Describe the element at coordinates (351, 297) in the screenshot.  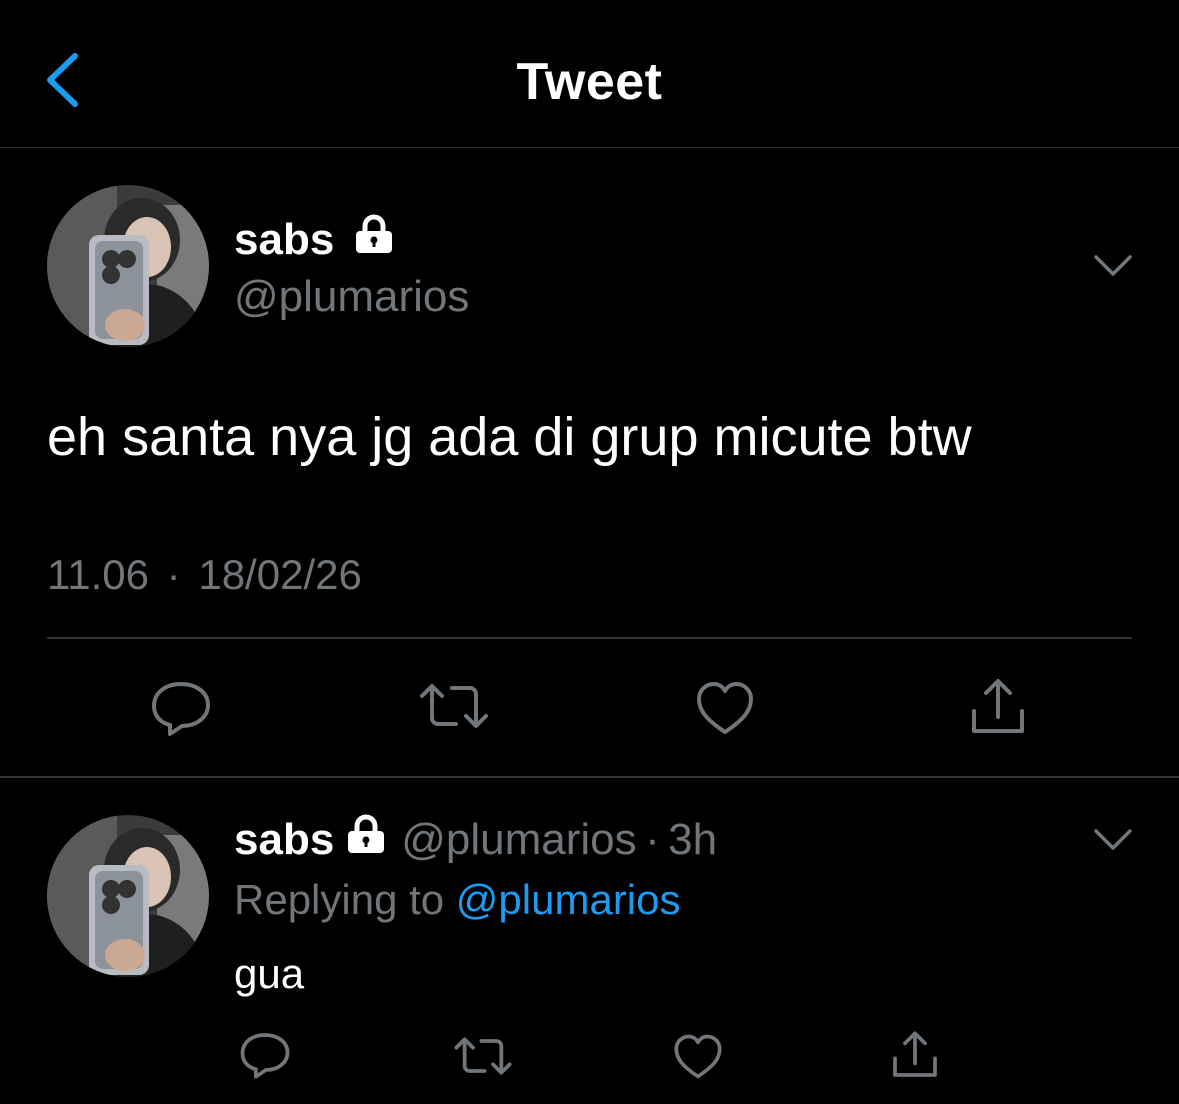
I see `author-handle: @plumarios` at that location.